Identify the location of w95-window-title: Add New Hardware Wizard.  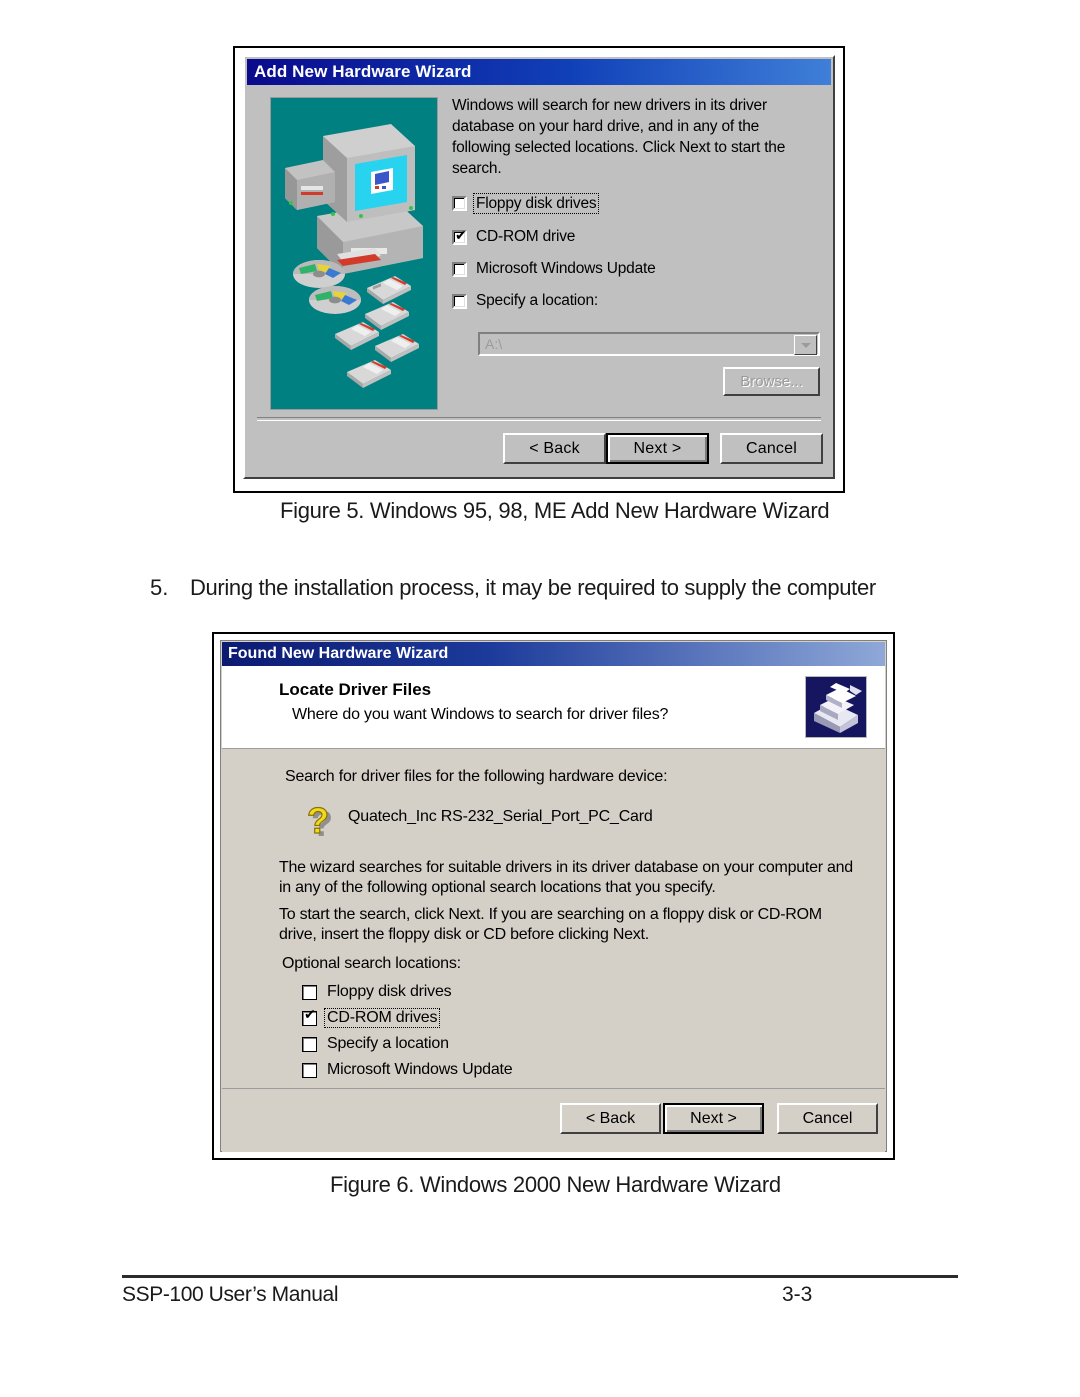
(363, 71).